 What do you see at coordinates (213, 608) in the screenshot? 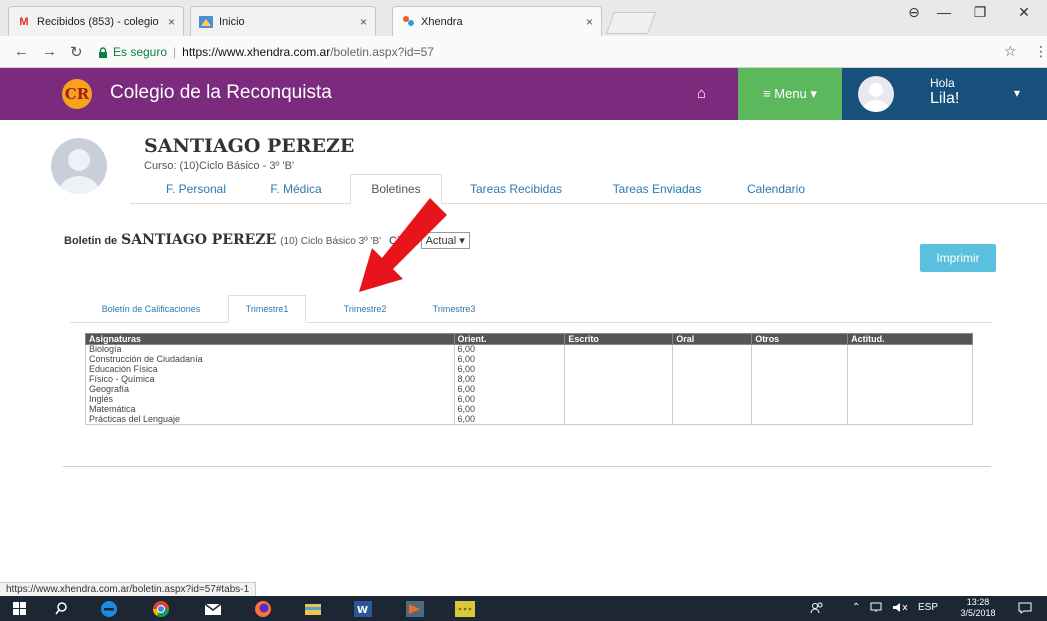
I see `mail-icon` at bounding box center [213, 608].